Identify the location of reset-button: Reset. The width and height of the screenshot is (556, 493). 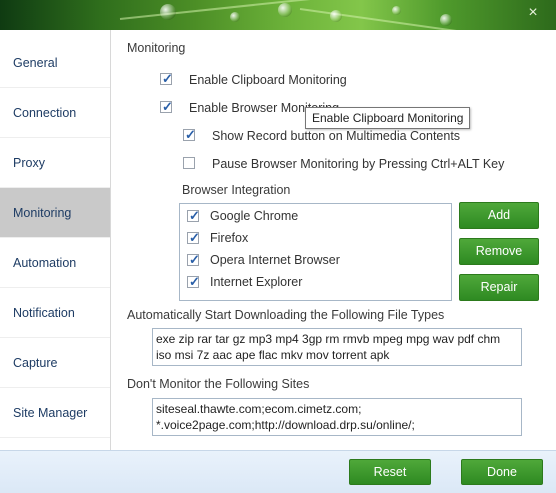
(390, 472).